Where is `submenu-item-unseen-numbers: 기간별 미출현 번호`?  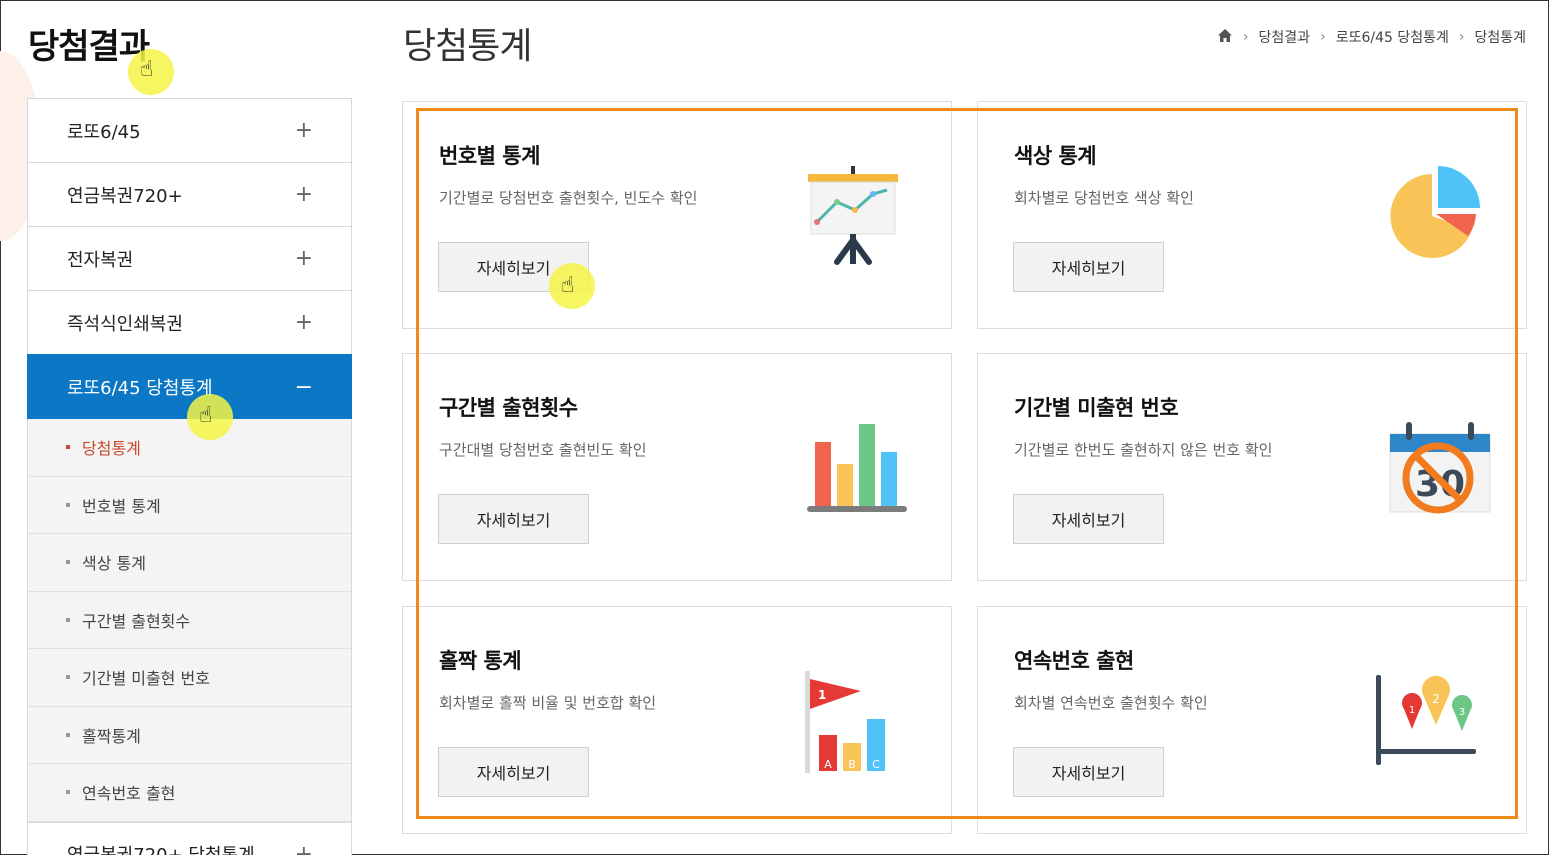 submenu-item-unseen-numbers: 기간별 미출현 번호 is located at coordinates (189, 678).